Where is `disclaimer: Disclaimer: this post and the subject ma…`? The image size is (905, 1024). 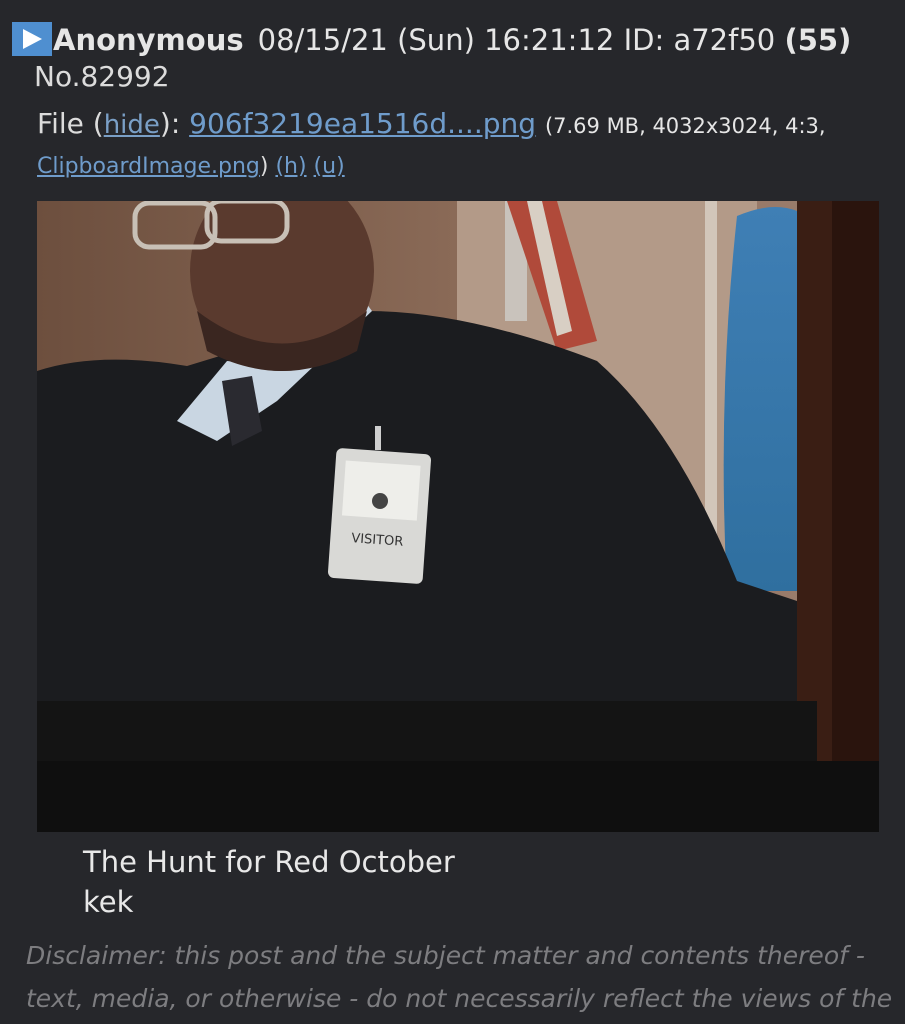
disclaimer: Disclaimer: this post and the subject ma… is located at coordinates (461, 977).